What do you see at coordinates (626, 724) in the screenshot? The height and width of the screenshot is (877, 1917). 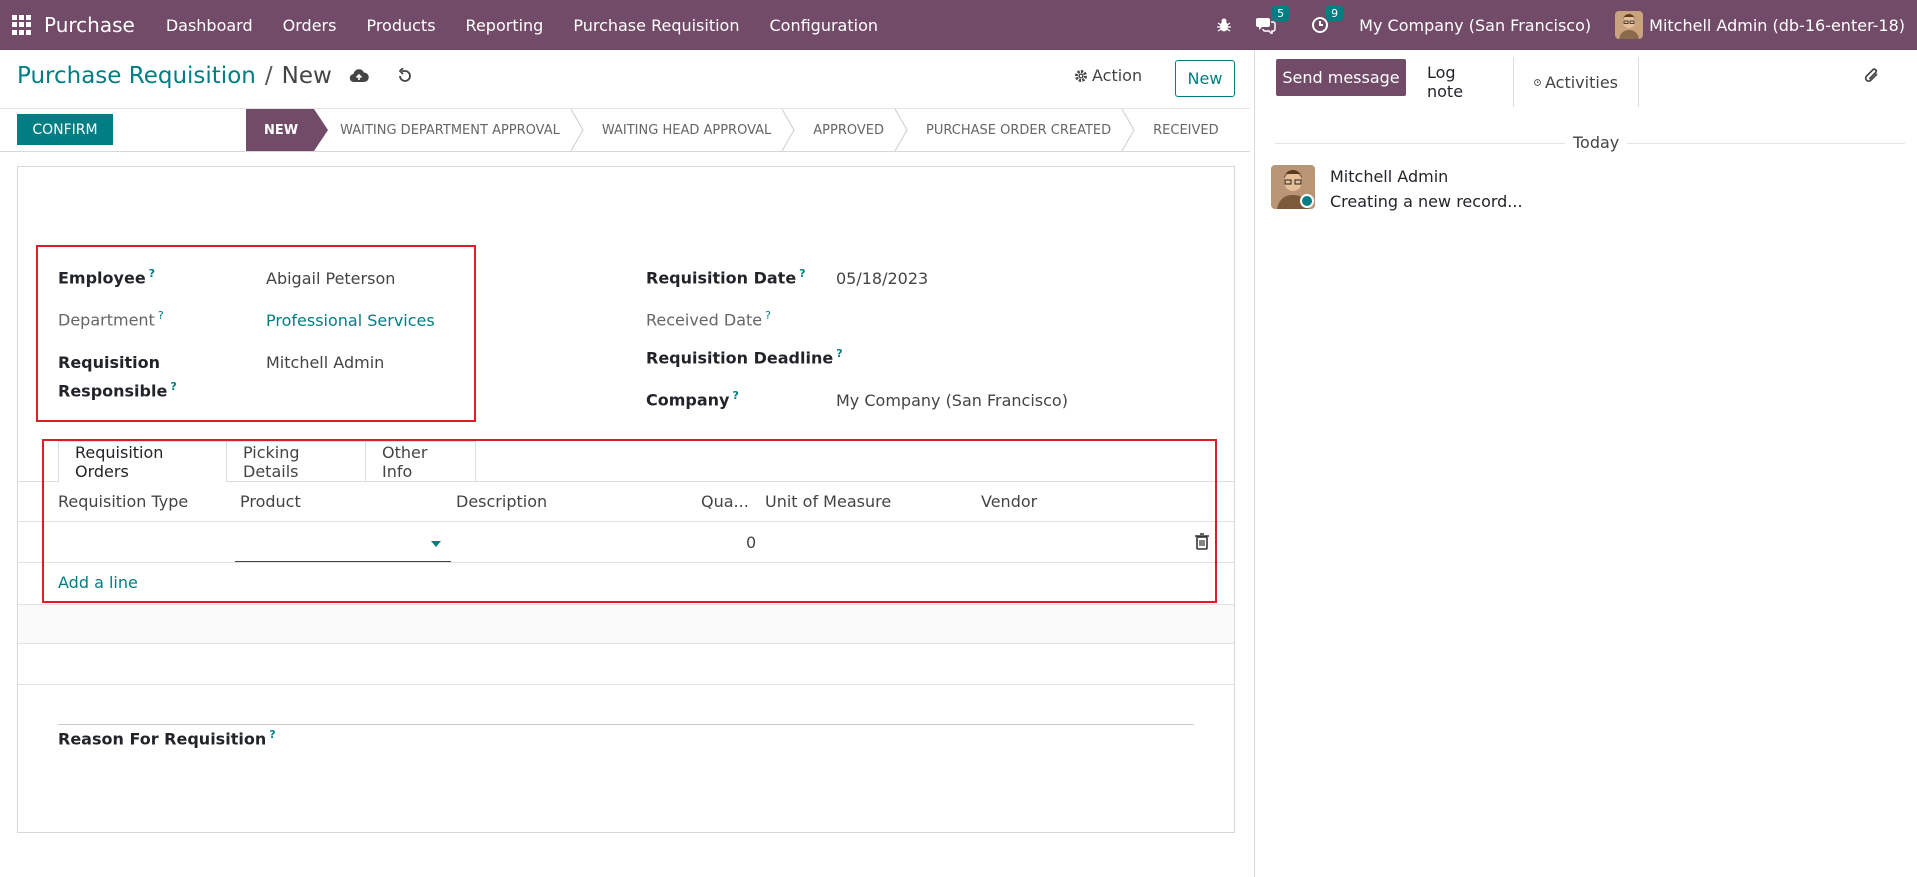 I see `reason-separator` at bounding box center [626, 724].